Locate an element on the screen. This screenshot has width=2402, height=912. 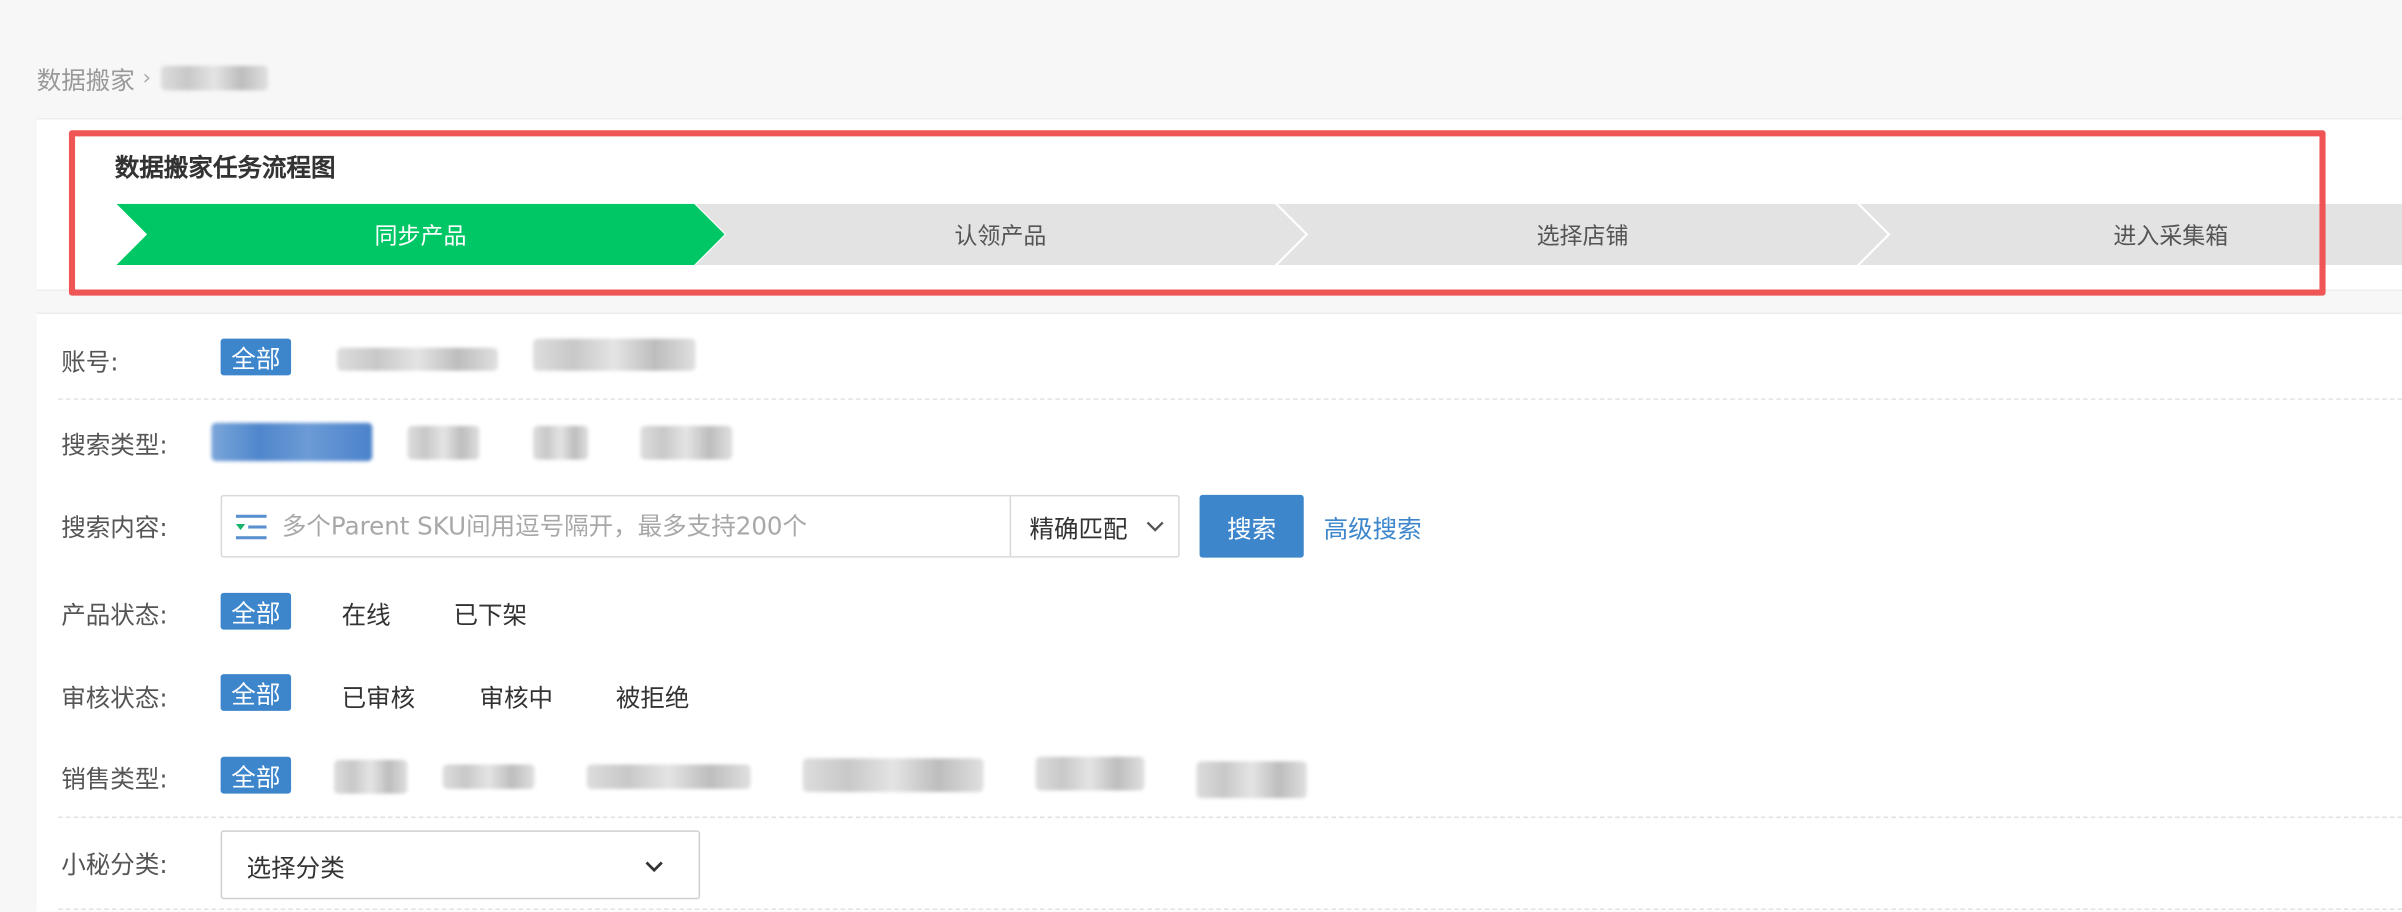
breadcrumb: 数据搬家 › is located at coordinates (152, 78).